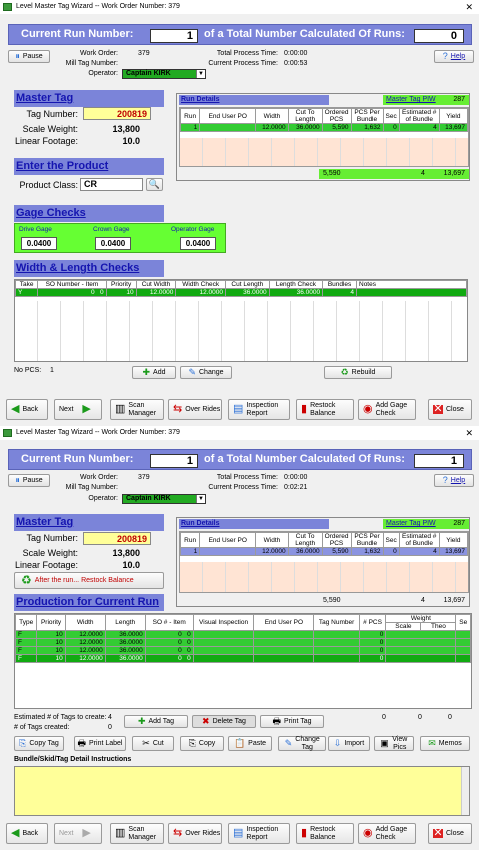  What do you see at coordinates (292, 721) in the screenshot?
I see `print-tag-button: 🖶 Print Tag` at bounding box center [292, 721].